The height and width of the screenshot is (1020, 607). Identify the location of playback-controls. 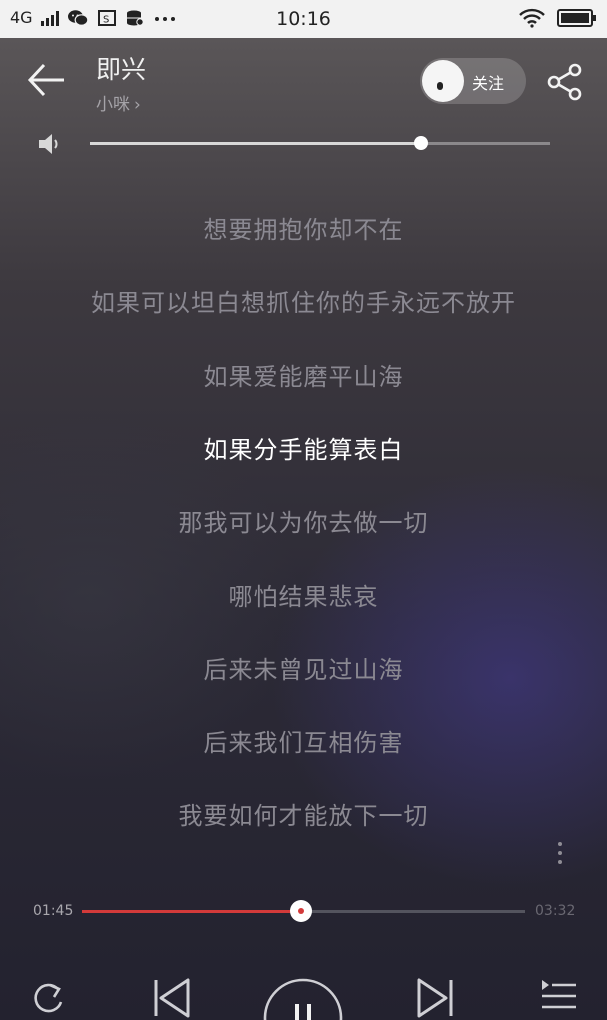
(303, 987).